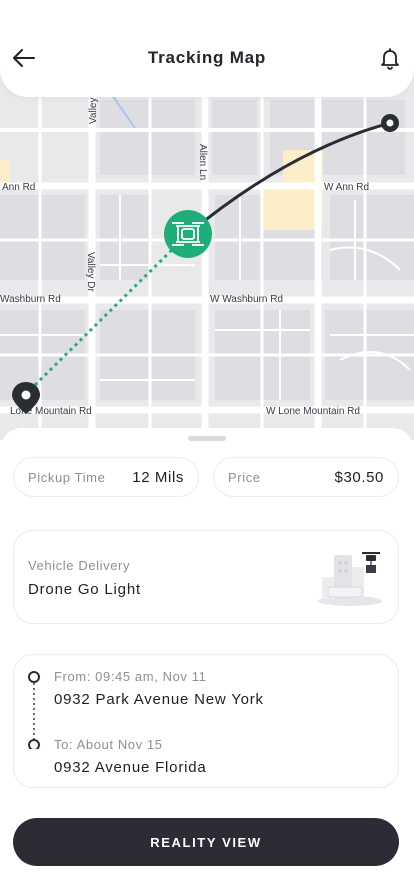  What do you see at coordinates (67, 477) in the screenshot?
I see `pickup-time-label: Pickup Time` at bounding box center [67, 477].